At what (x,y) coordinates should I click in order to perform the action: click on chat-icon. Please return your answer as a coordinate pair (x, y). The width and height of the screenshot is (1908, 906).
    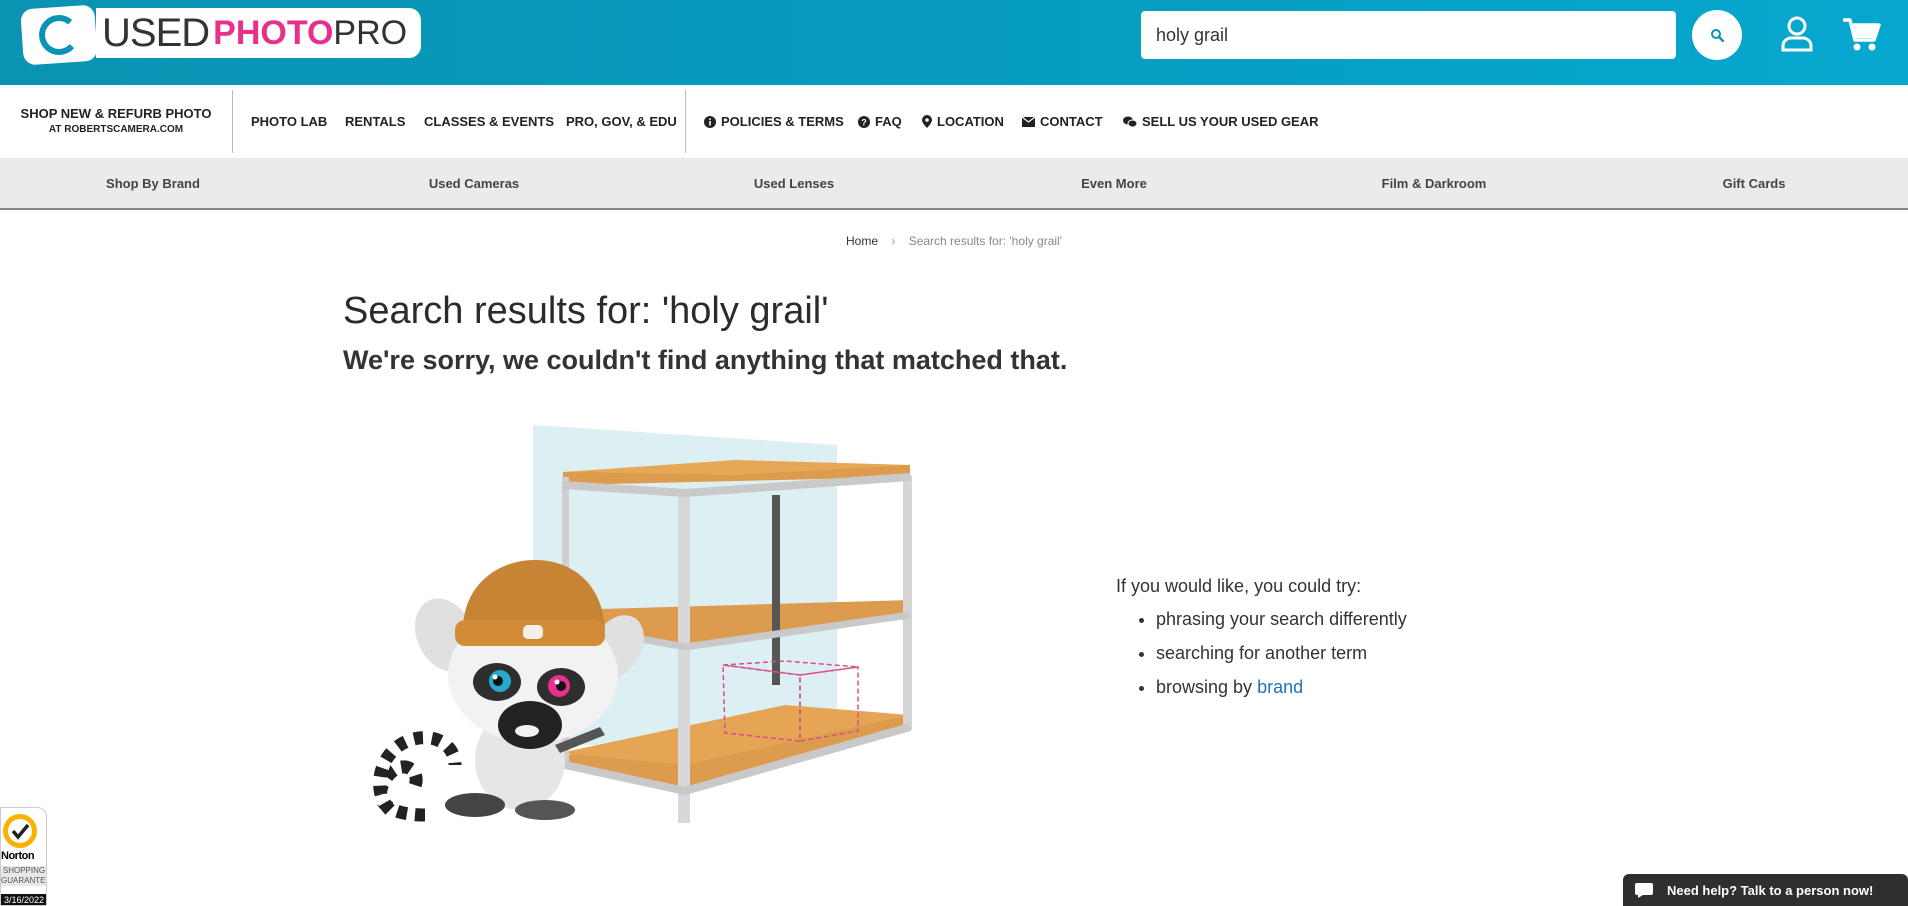
    Looking at the image, I should click on (1130, 121).